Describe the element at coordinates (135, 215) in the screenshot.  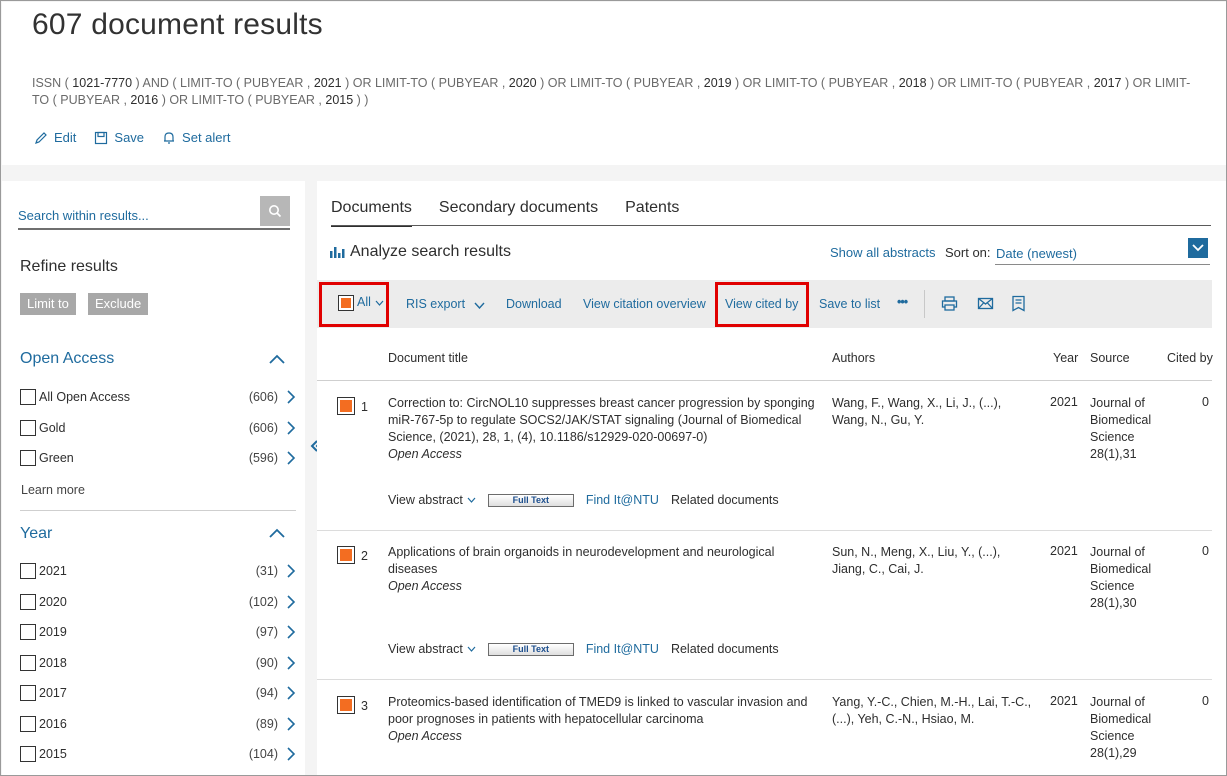
I see `search-within-input` at that location.